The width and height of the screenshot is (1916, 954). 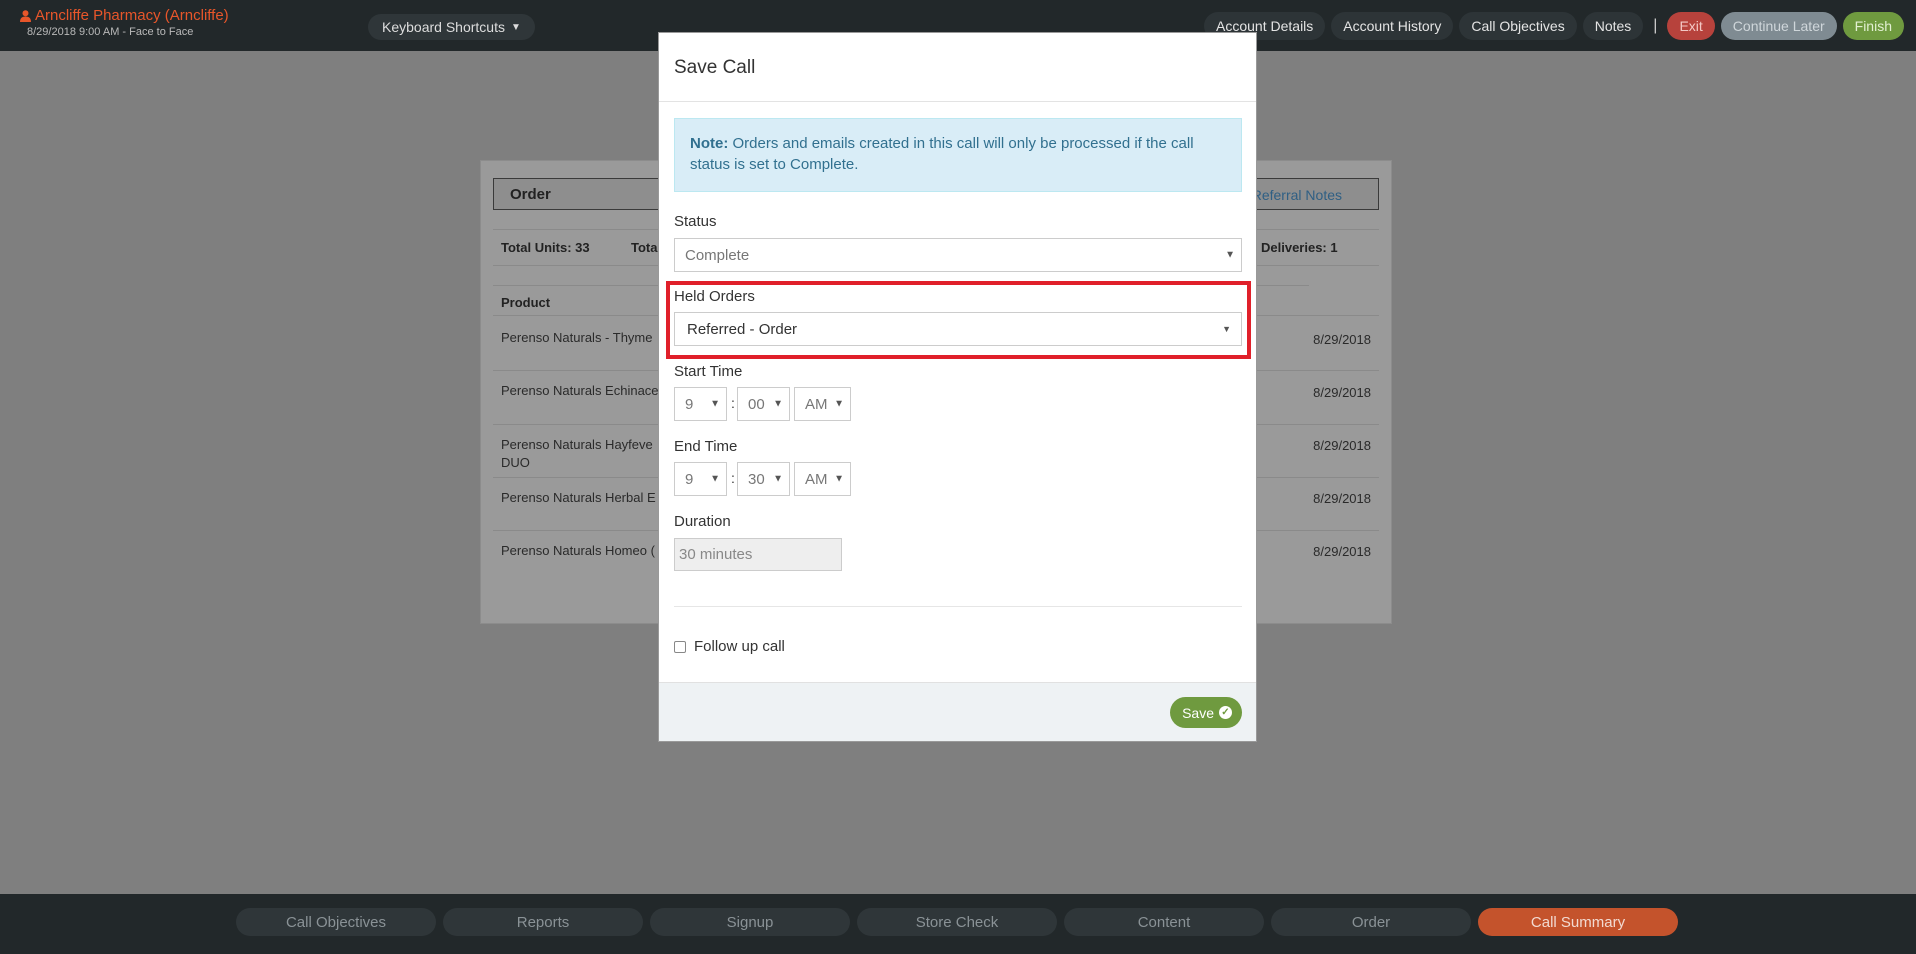 What do you see at coordinates (750, 922) in the screenshot?
I see `tab-signup: Signup` at bounding box center [750, 922].